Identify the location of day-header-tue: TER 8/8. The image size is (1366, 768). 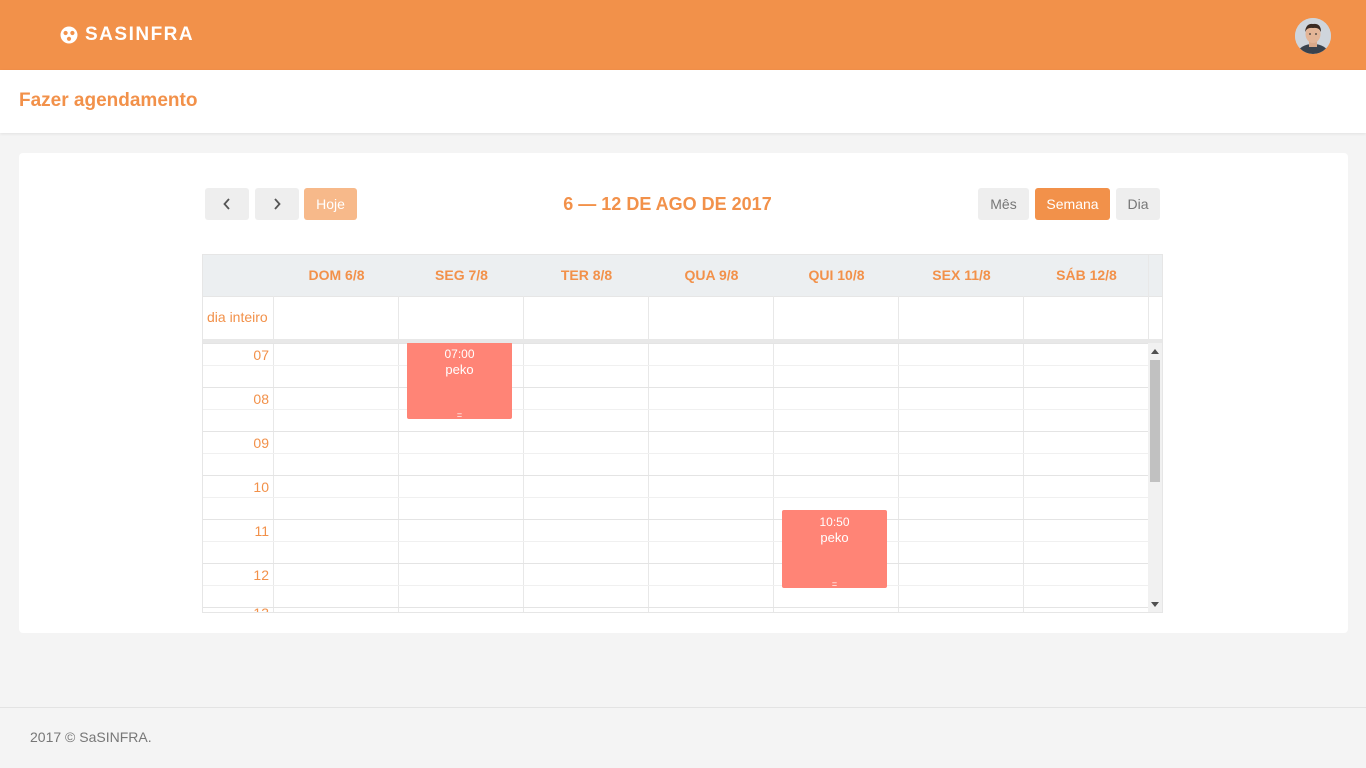
(586, 275).